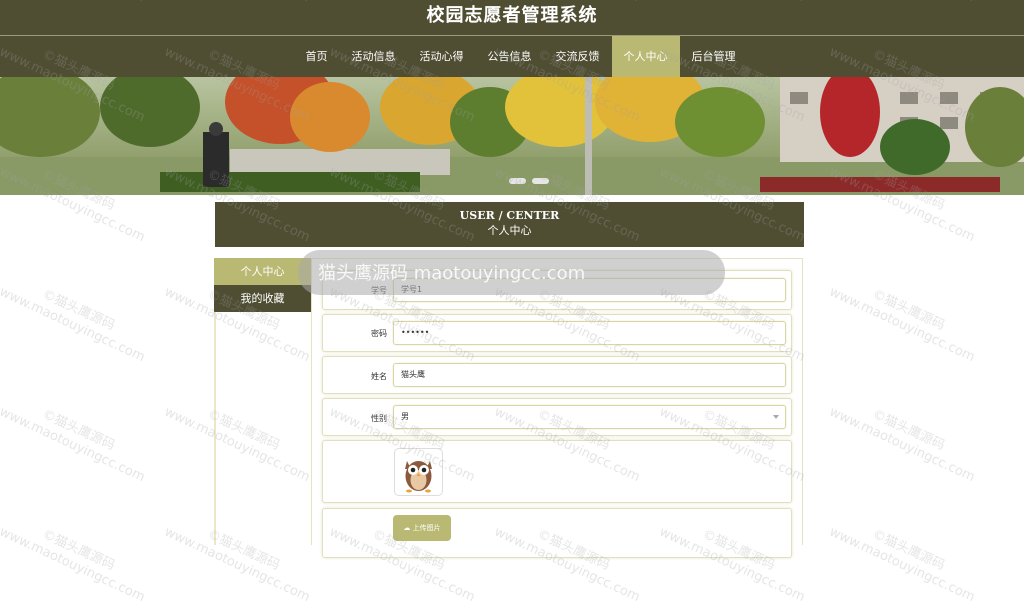 The height and width of the screenshot is (606, 1024). I want to click on name-input: 猫头鹰, so click(589, 375).